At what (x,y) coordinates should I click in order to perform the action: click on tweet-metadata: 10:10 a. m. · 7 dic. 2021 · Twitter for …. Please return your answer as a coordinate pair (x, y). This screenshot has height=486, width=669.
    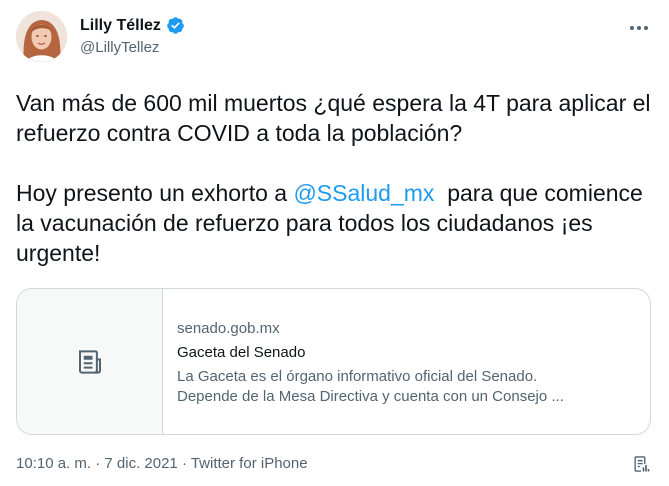
    Looking at the image, I should click on (162, 463).